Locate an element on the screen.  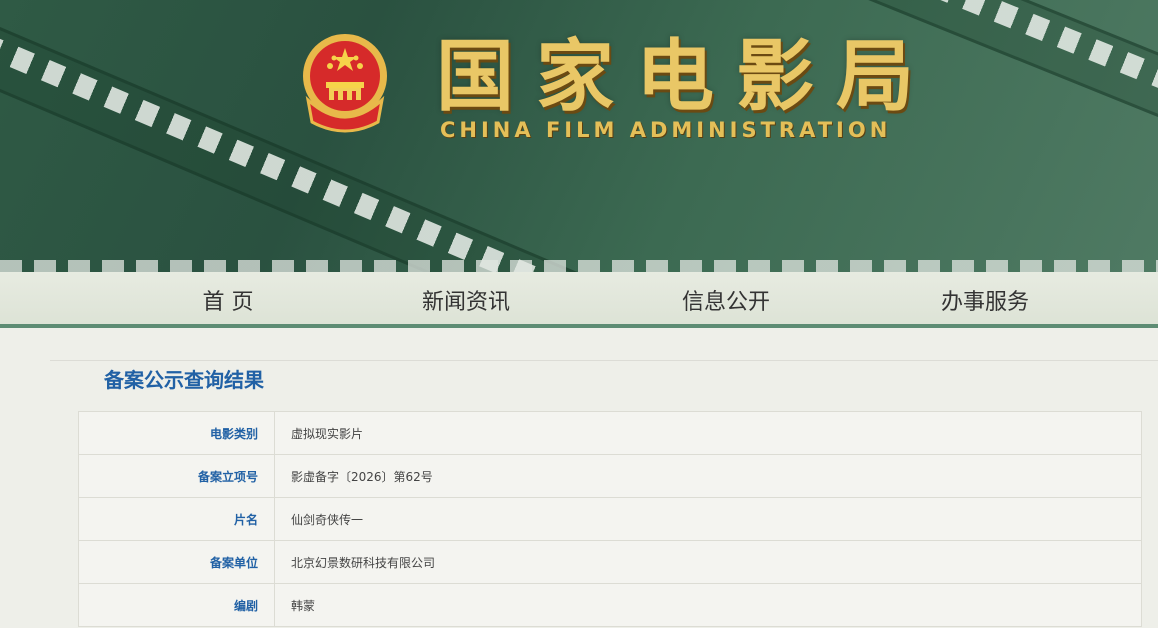
field-value: 北京幻景数研科技有限公司 is located at coordinates (708, 562).